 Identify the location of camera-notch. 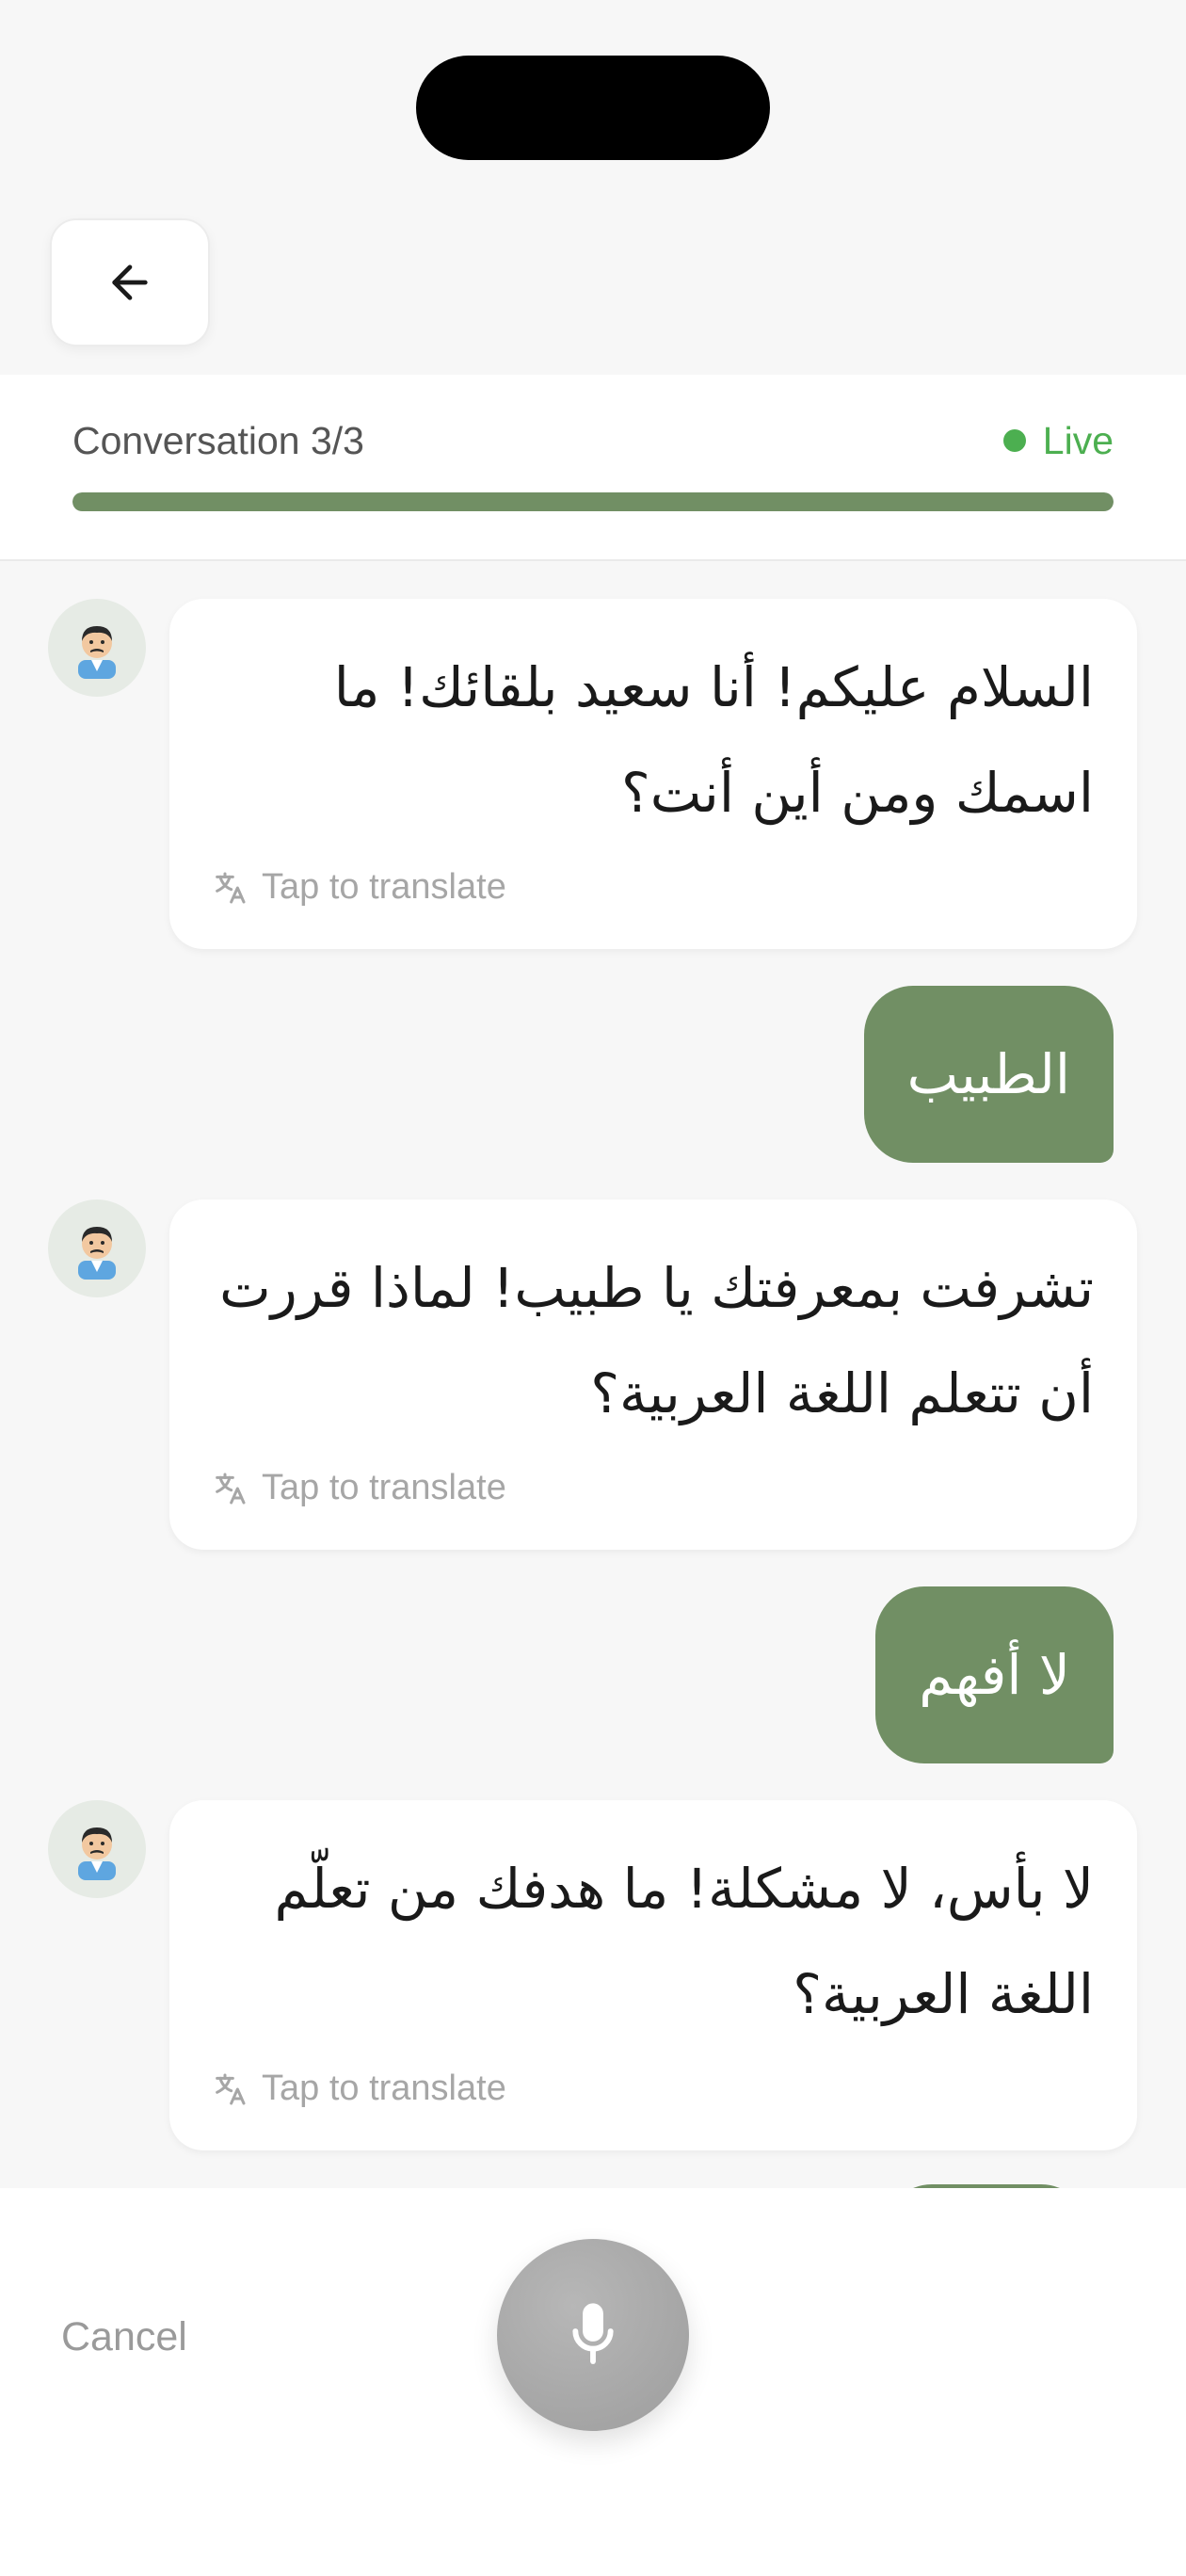
(593, 108).